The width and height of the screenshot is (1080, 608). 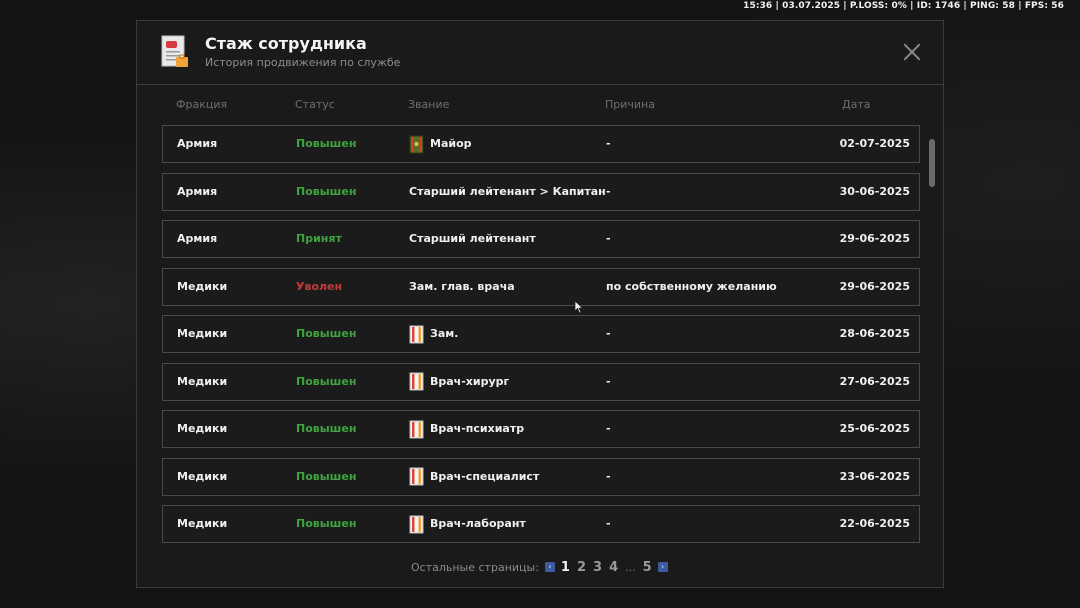 What do you see at coordinates (606, 567) in the screenshot?
I see `page-numbers: 1 2 3 4... 5` at bounding box center [606, 567].